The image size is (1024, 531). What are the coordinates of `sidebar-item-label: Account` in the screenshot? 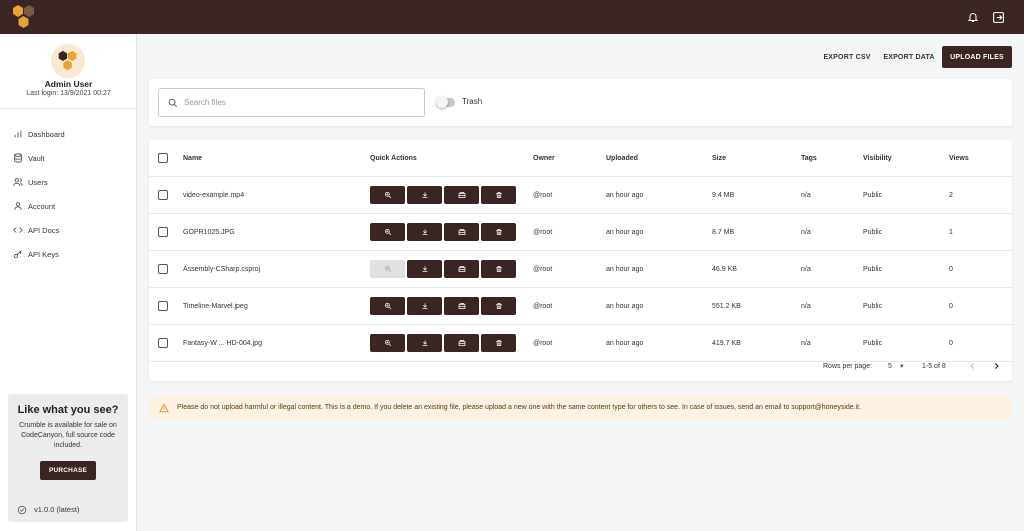 It's located at (42, 206).